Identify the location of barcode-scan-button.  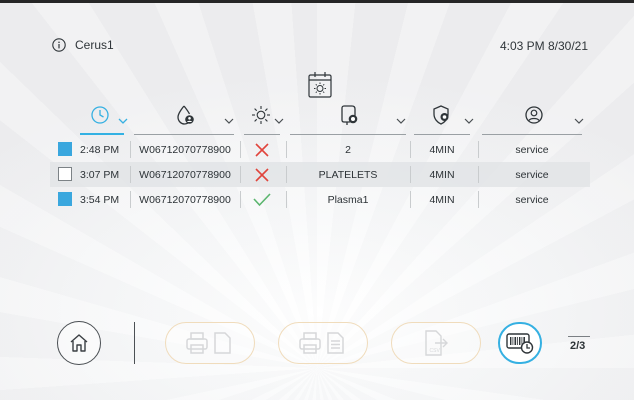
(520, 343).